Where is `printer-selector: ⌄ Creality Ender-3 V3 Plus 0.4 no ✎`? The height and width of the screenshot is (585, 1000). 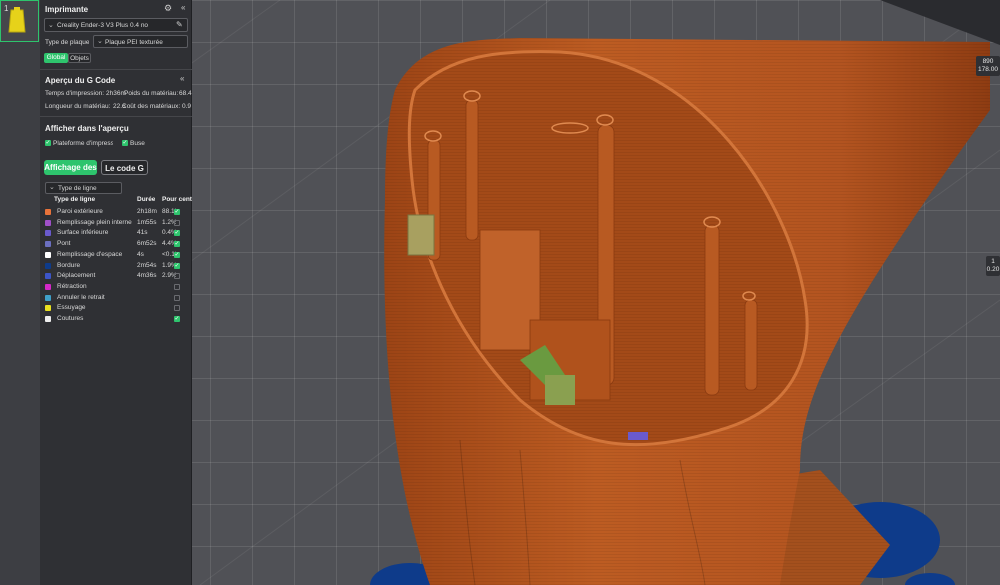 printer-selector: ⌄ Creality Ender-3 V3 Plus 0.4 no ✎ is located at coordinates (116, 25).